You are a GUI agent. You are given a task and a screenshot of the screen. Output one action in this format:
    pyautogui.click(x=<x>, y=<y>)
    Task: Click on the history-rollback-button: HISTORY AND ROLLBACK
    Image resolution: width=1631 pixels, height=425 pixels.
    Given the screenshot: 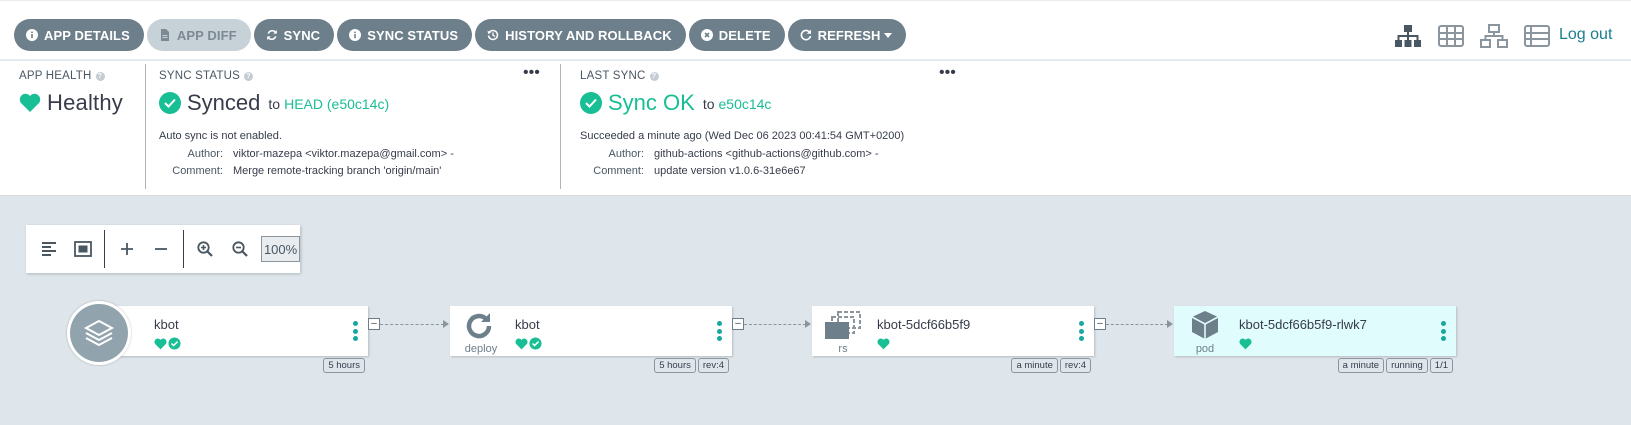 What is the action you would take?
    pyautogui.click(x=580, y=35)
    